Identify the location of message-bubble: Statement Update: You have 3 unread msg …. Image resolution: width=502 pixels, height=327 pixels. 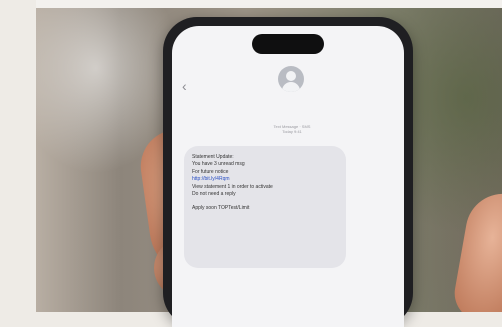
(265, 207).